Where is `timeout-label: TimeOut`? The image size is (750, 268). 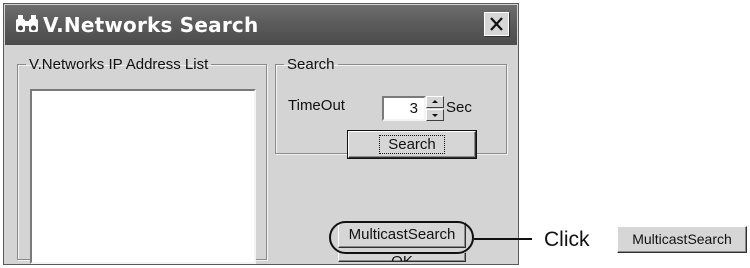 timeout-label: TimeOut is located at coordinates (316, 105).